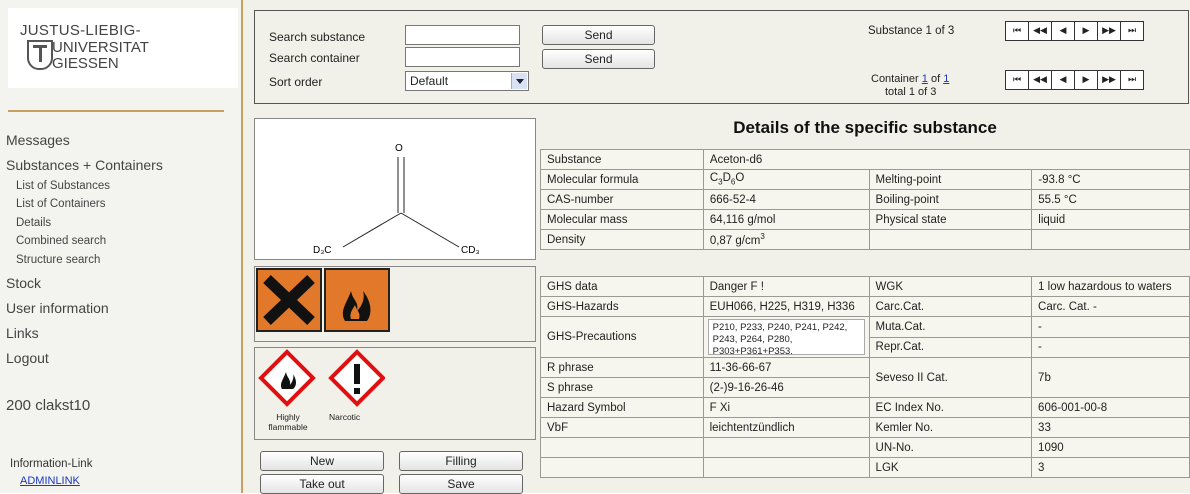 This screenshot has height=494, width=1190. I want to click on nav-combined-search: Combined search, so click(61, 241).